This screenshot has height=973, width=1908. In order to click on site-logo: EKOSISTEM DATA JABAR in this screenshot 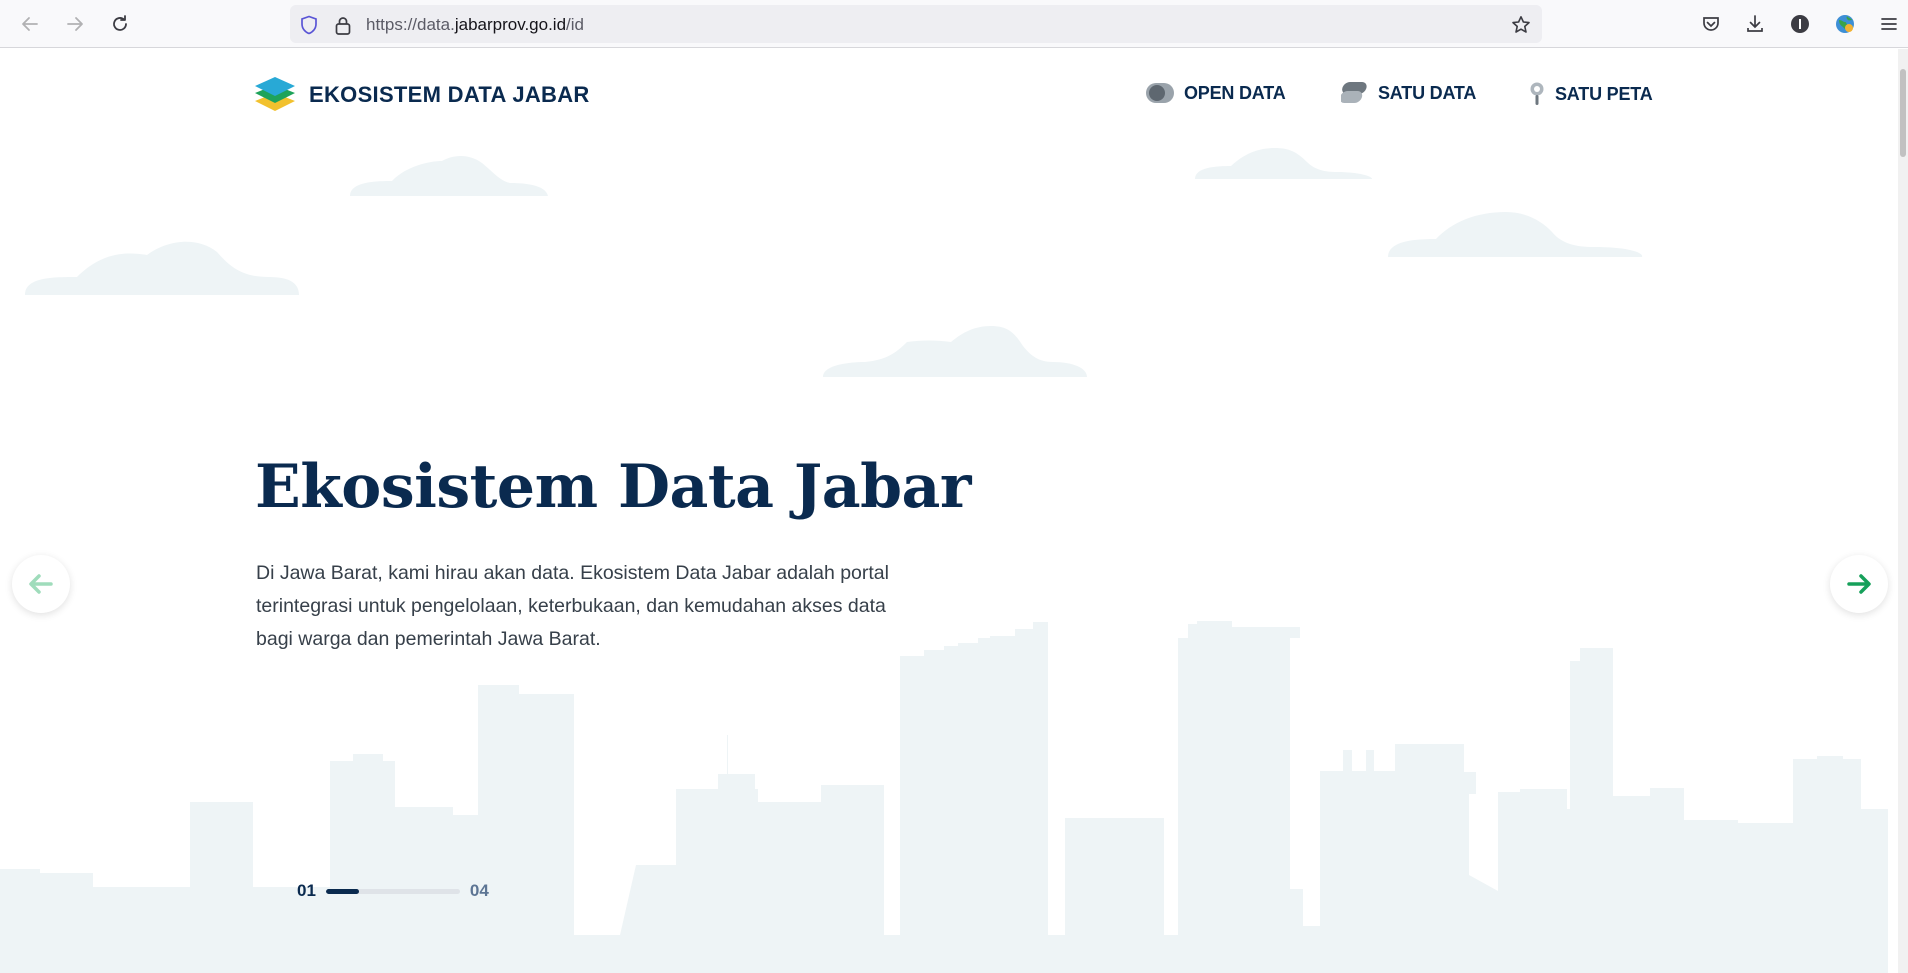, I will do `click(422, 95)`.